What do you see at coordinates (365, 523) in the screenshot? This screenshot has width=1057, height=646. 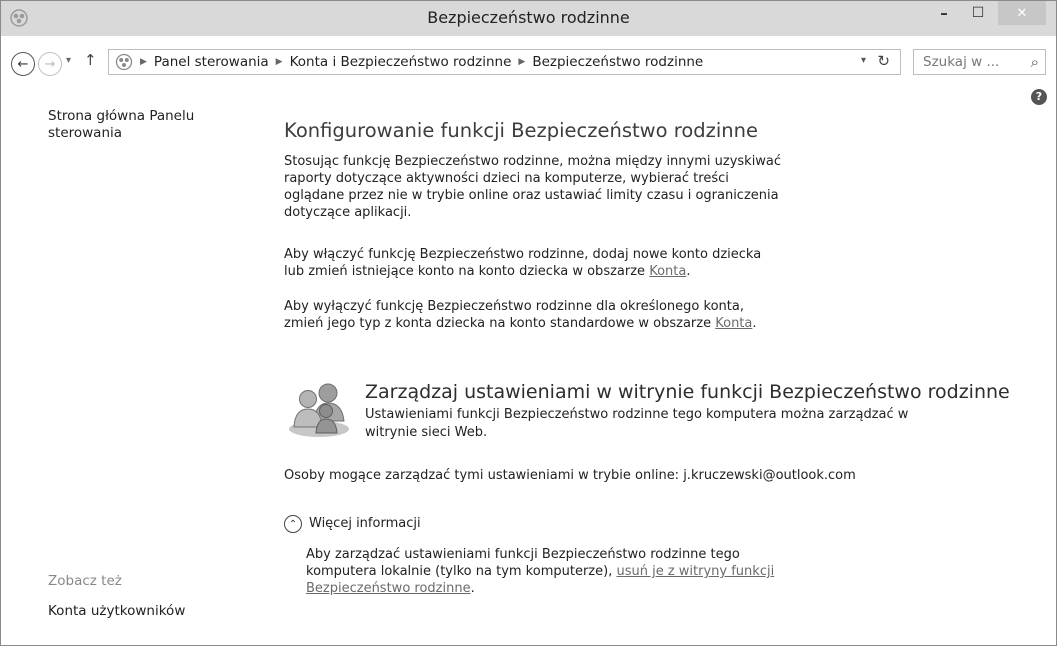 I see `more-info-label: Więcej informacji` at bounding box center [365, 523].